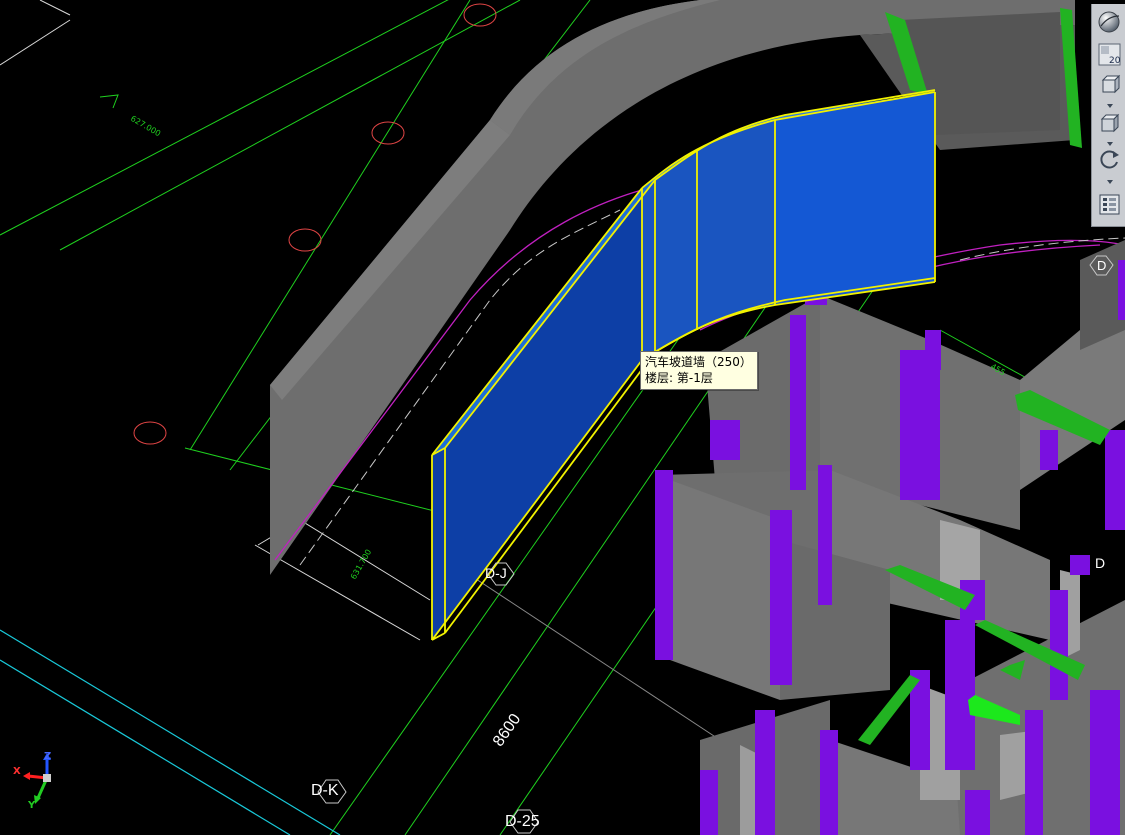 This screenshot has height=835, width=1125. I want to click on axis-y-label: Y, so click(32, 805).